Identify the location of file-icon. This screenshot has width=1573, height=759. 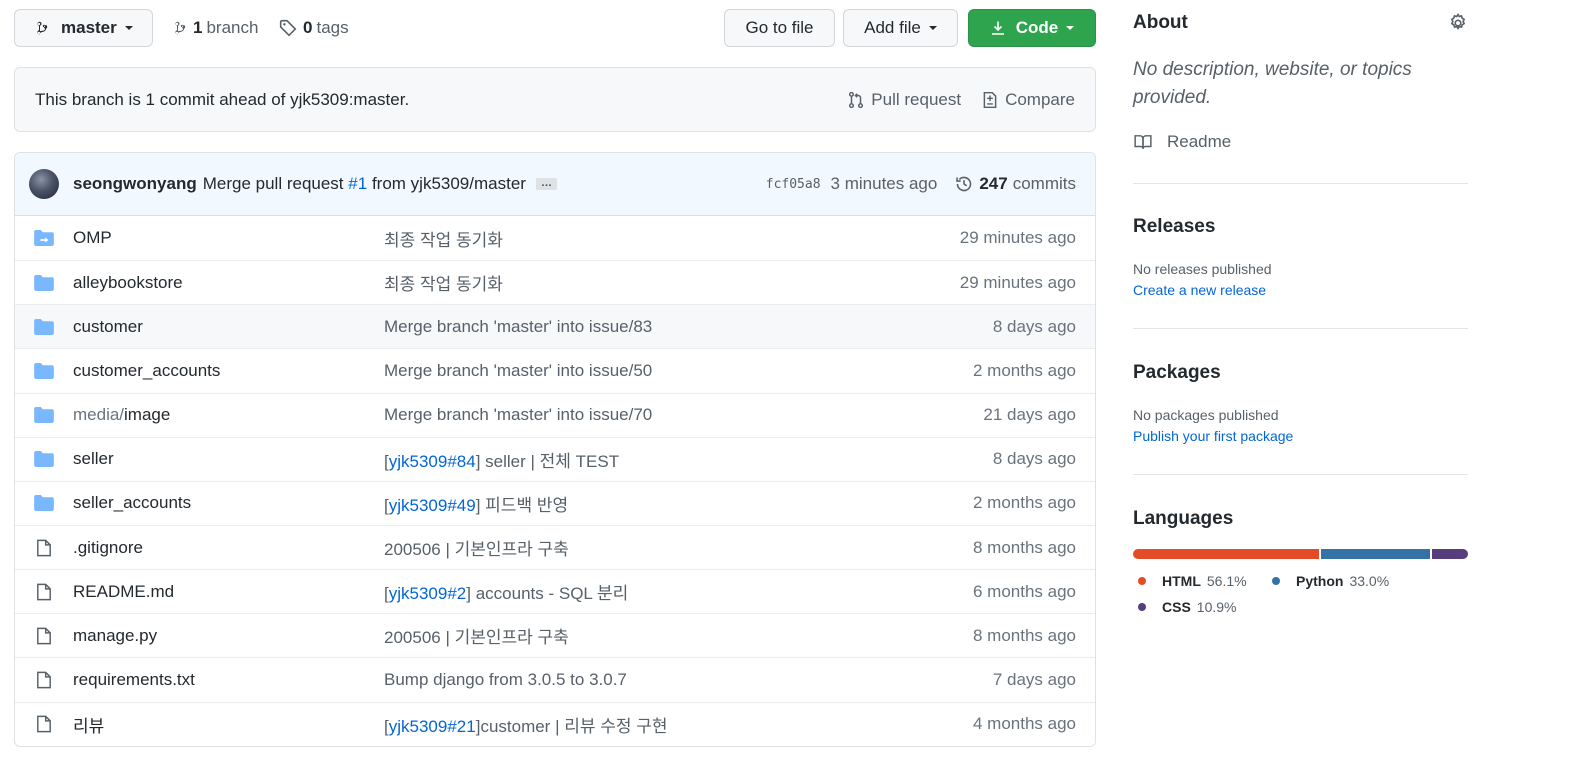
(44, 724).